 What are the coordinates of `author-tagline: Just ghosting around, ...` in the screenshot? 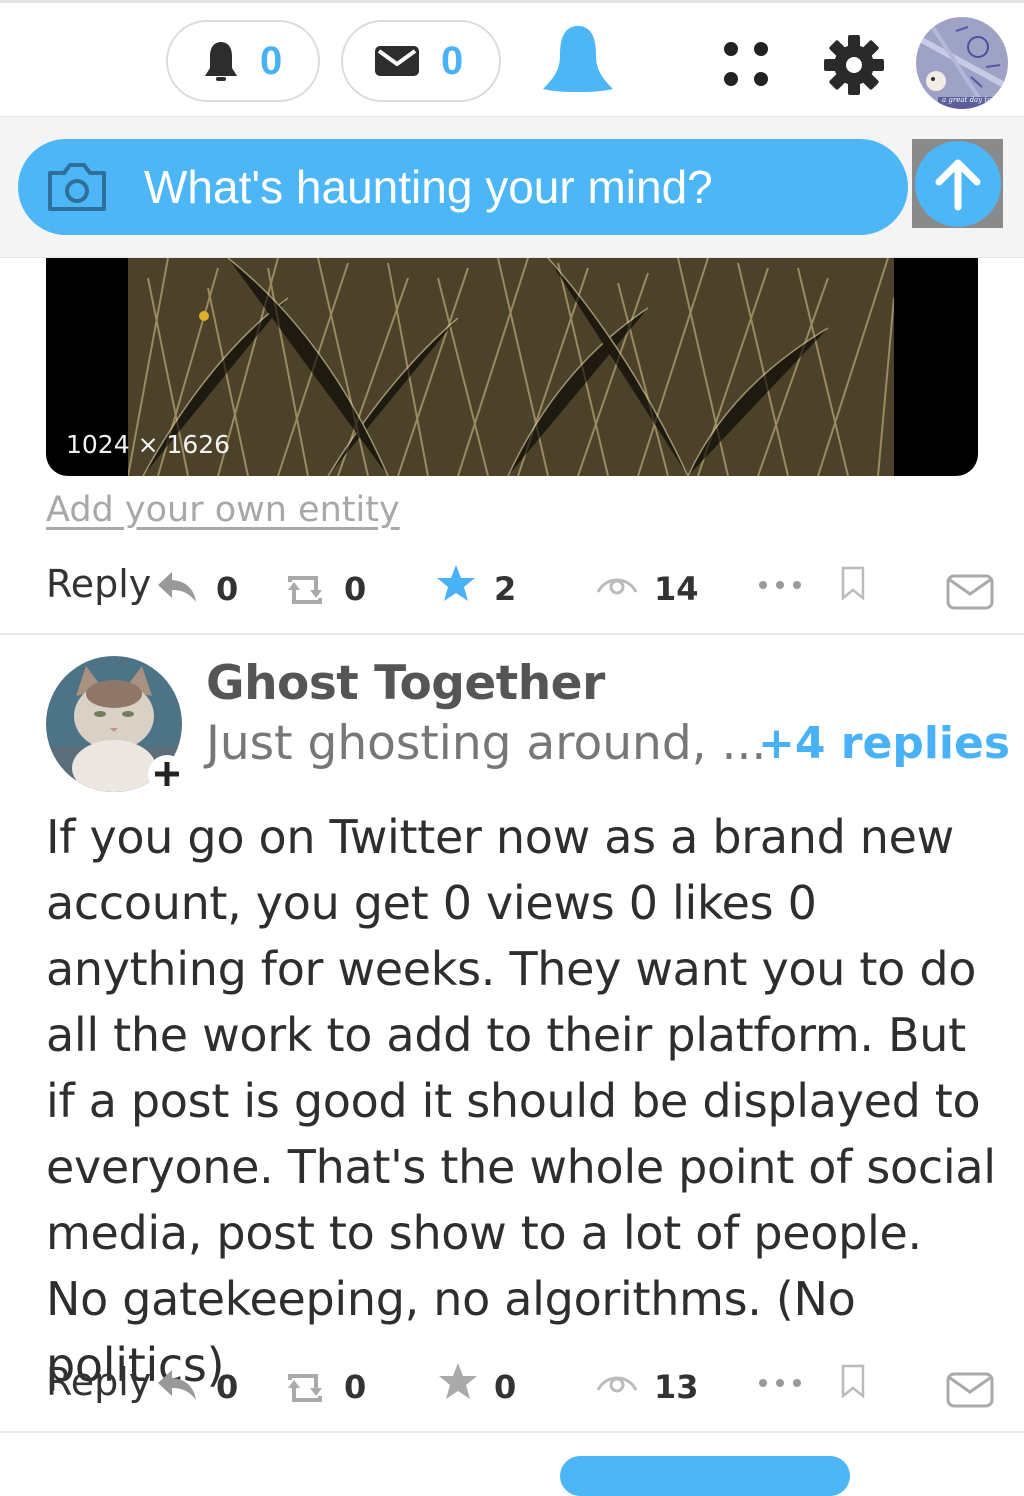 It's located at (486, 743).